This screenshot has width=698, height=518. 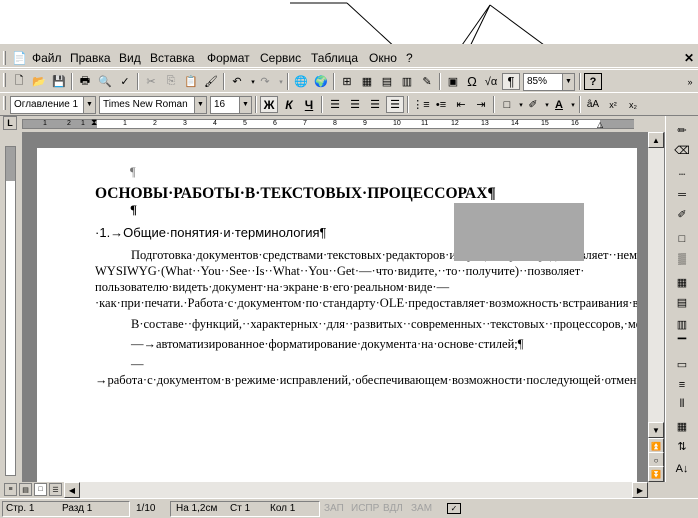 What do you see at coordinates (387, 81) in the screenshot?
I see `insert-excel-icon: ▤` at bounding box center [387, 81].